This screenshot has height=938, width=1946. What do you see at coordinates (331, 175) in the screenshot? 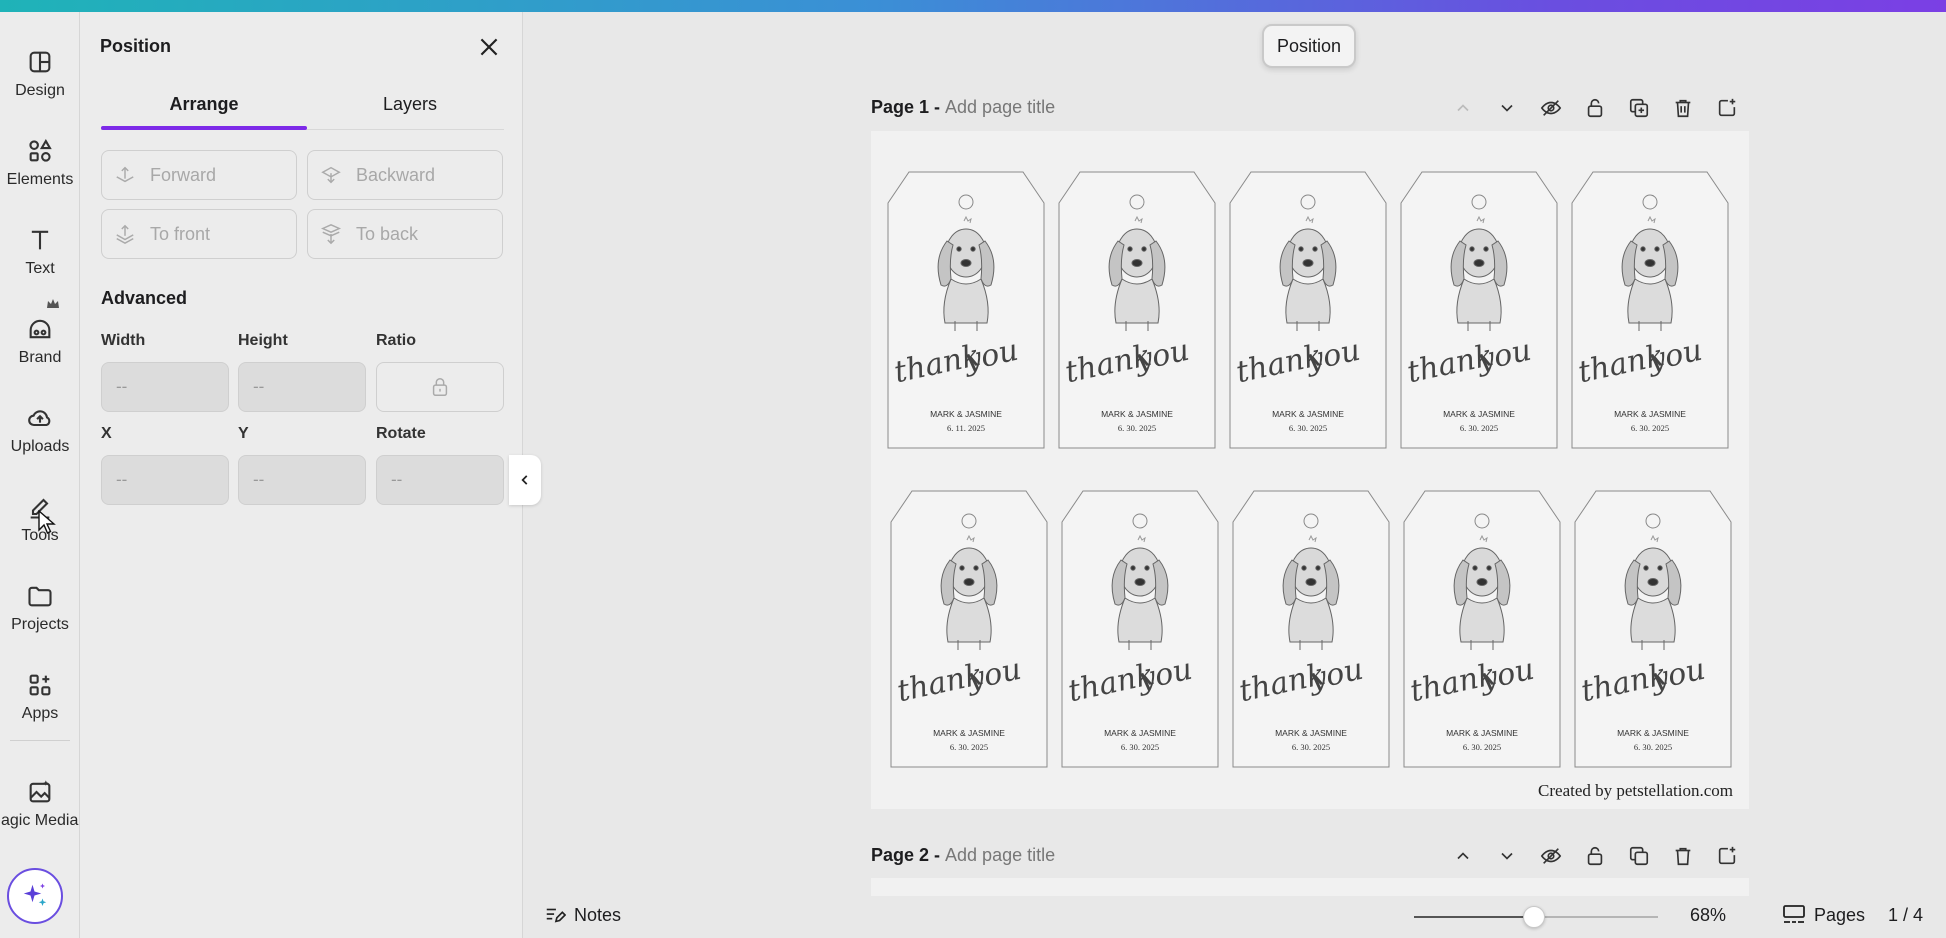
I see `backward-icon` at bounding box center [331, 175].